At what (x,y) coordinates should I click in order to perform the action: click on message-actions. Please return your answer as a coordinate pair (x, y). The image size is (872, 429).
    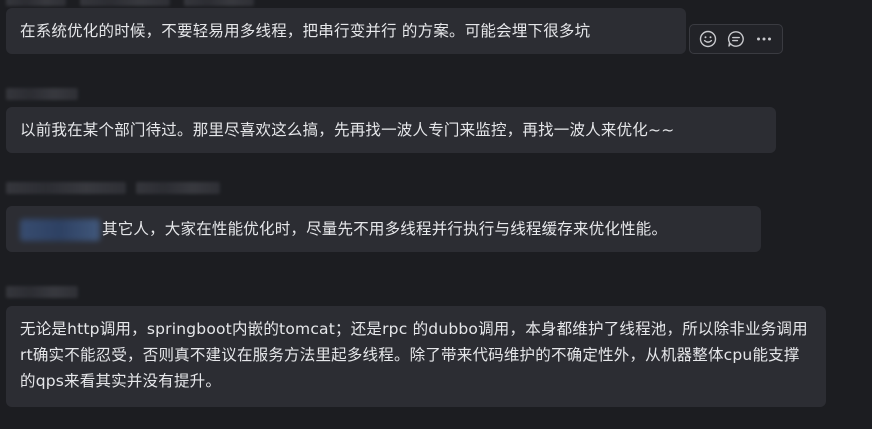
    Looking at the image, I should click on (736, 39).